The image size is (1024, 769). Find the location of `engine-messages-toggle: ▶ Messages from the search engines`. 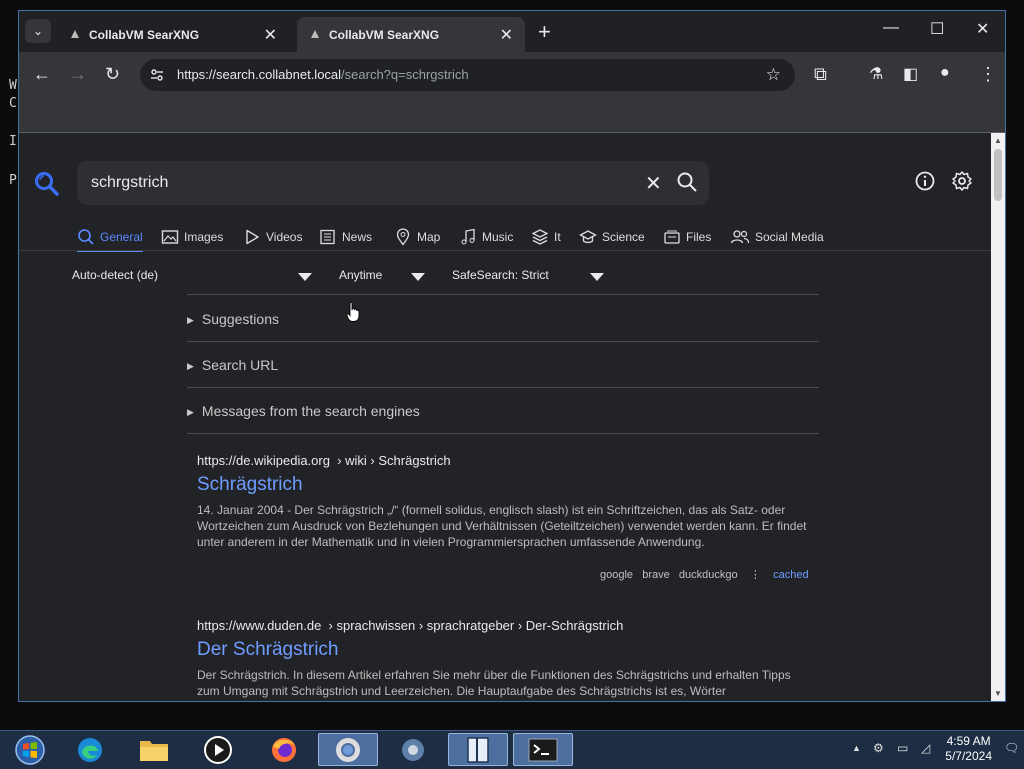

engine-messages-toggle: ▶ Messages from the search engines is located at coordinates (303, 411).